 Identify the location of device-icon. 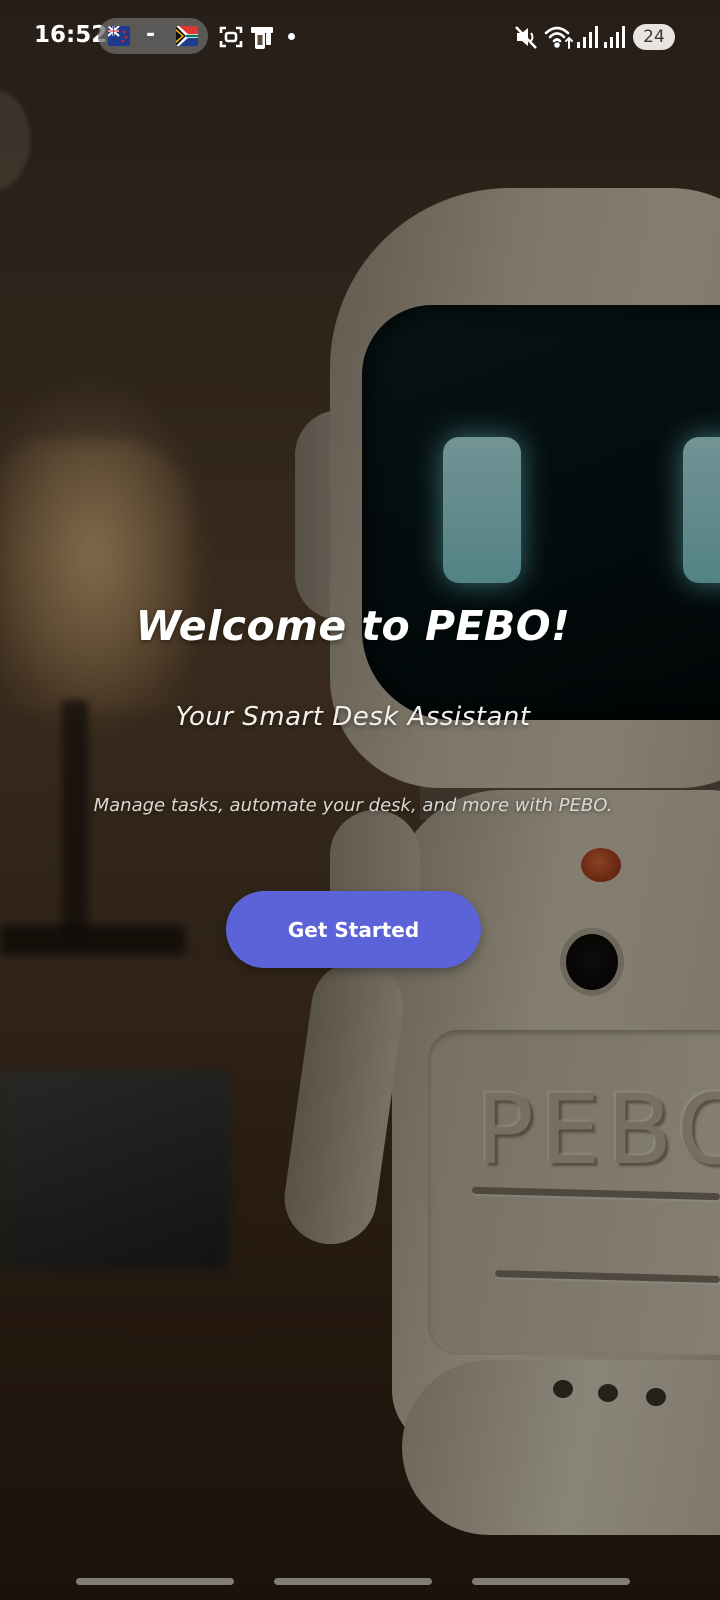
(262, 39).